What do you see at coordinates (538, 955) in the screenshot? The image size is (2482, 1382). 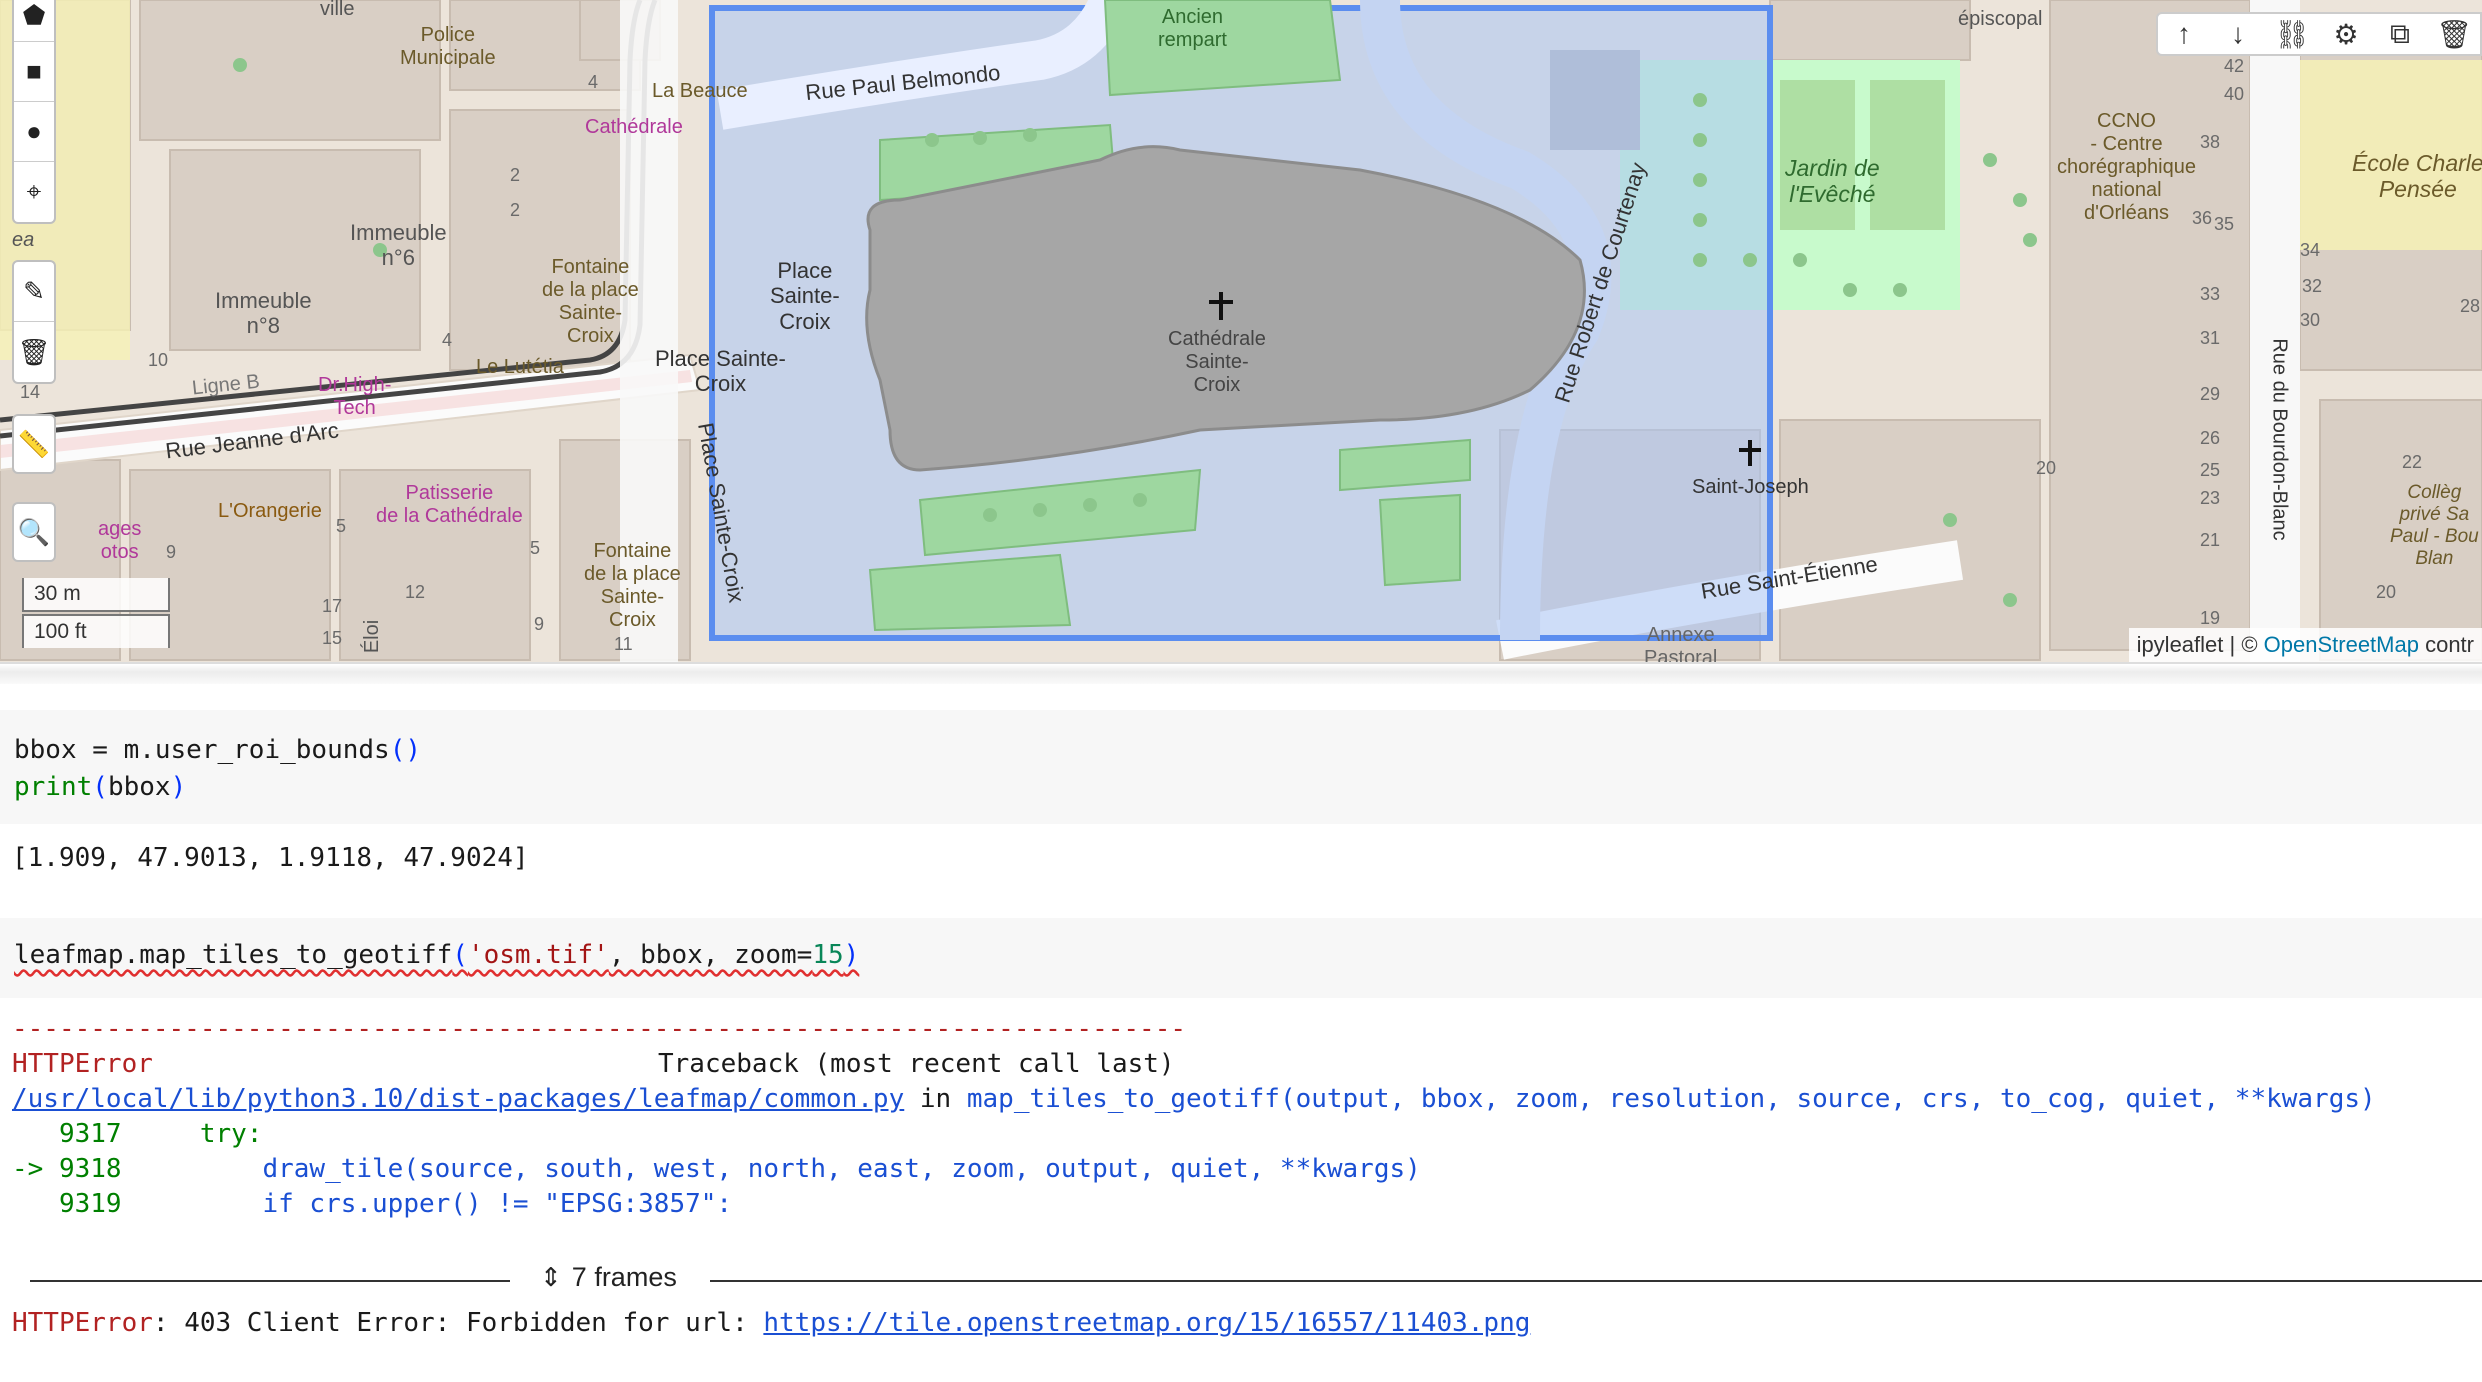 I see `code-token: 'osm.tif'` at bounding box center [538, 955].